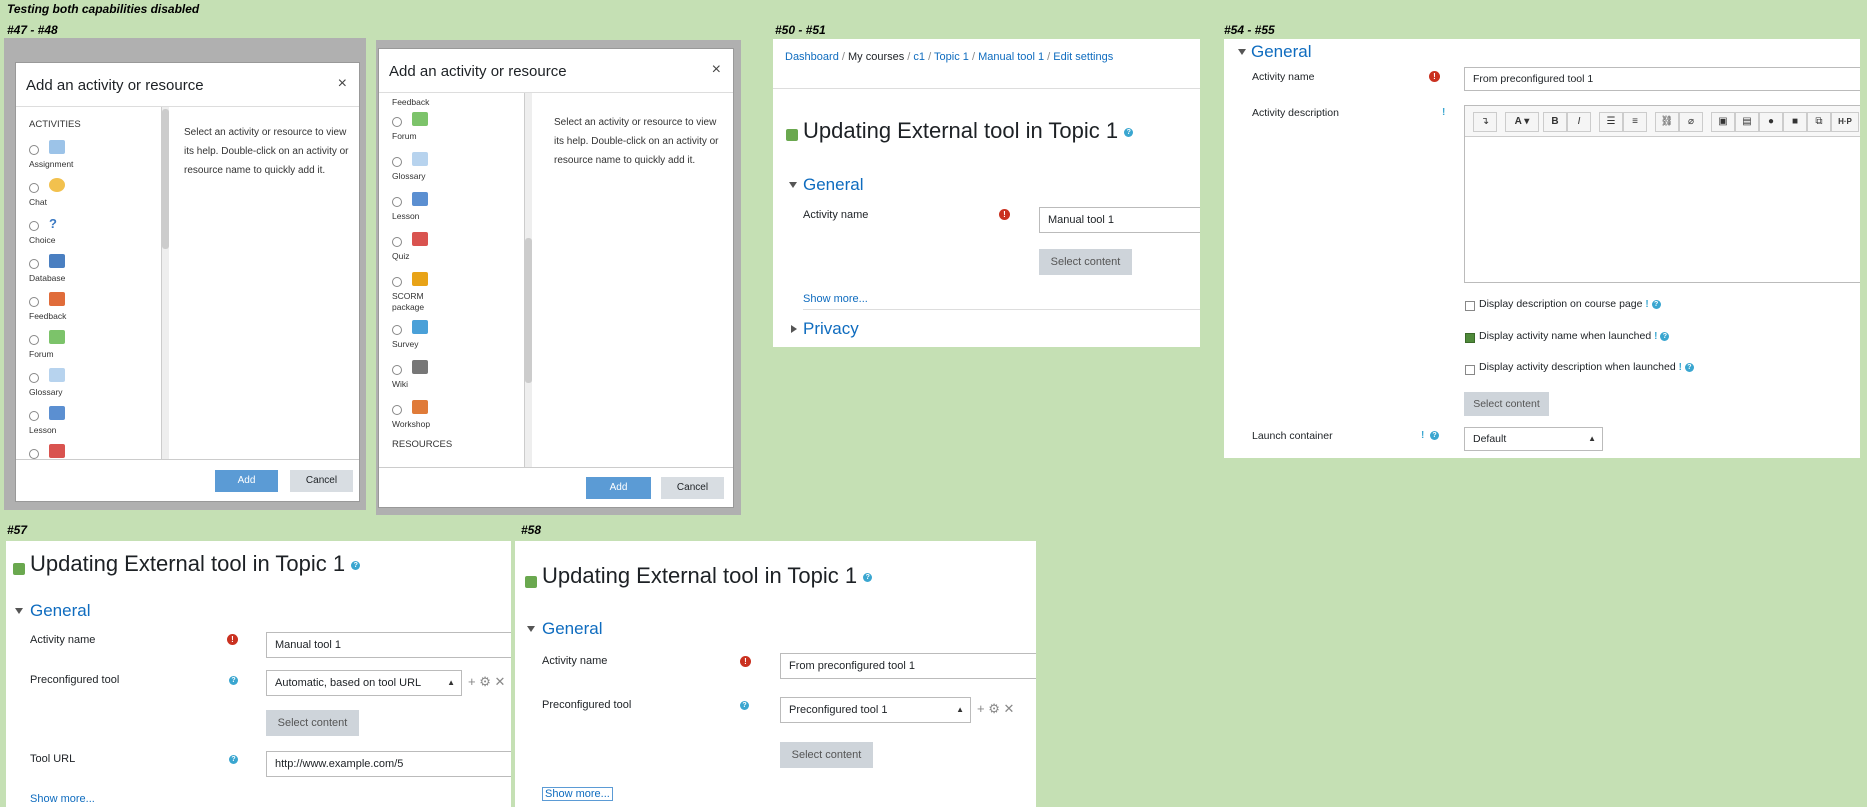 This screenshot has height=807, width=1867. Describe the element at coordinates (88, 194) in the screenshot. I see `list-item: Chat` at that location.